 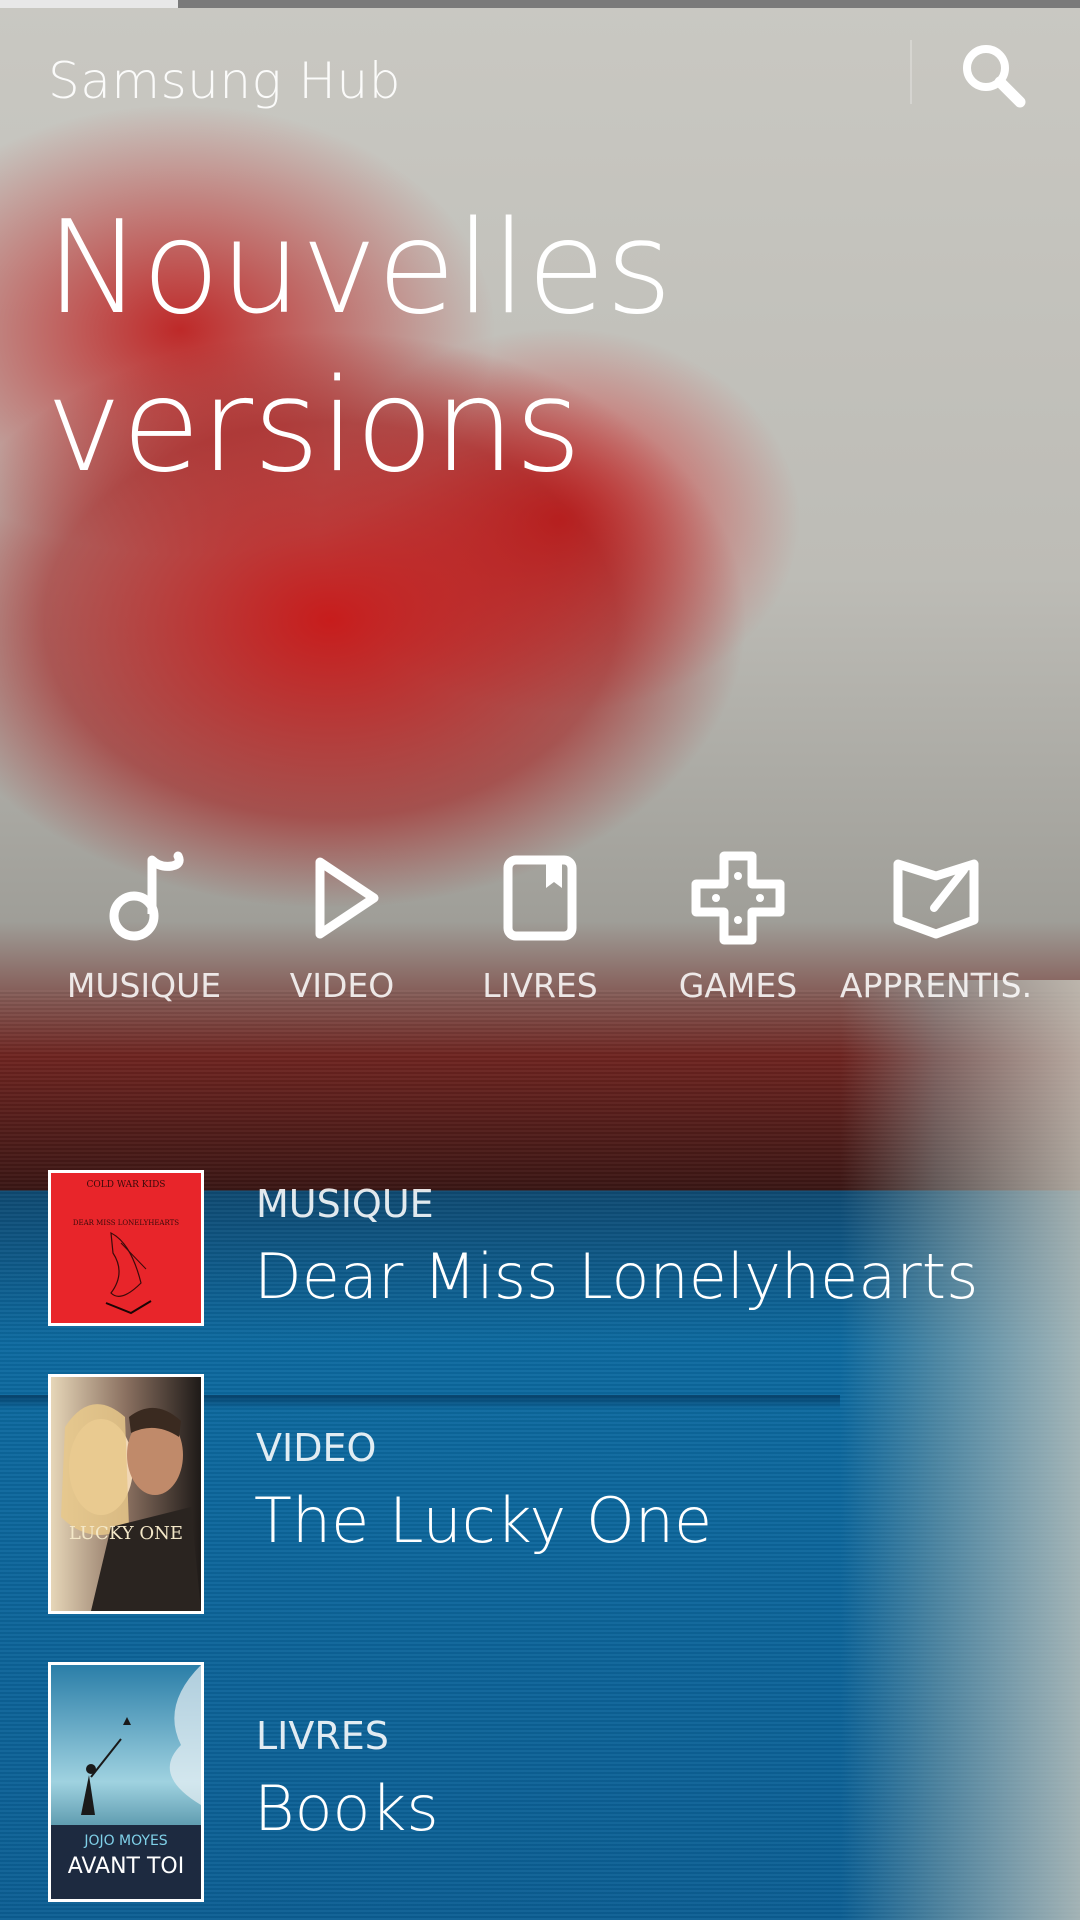 I want to click on category-bar: MUSIQUE VIDEO LIVRES GAMES APPRENTIS., so click(x=540, y=928).